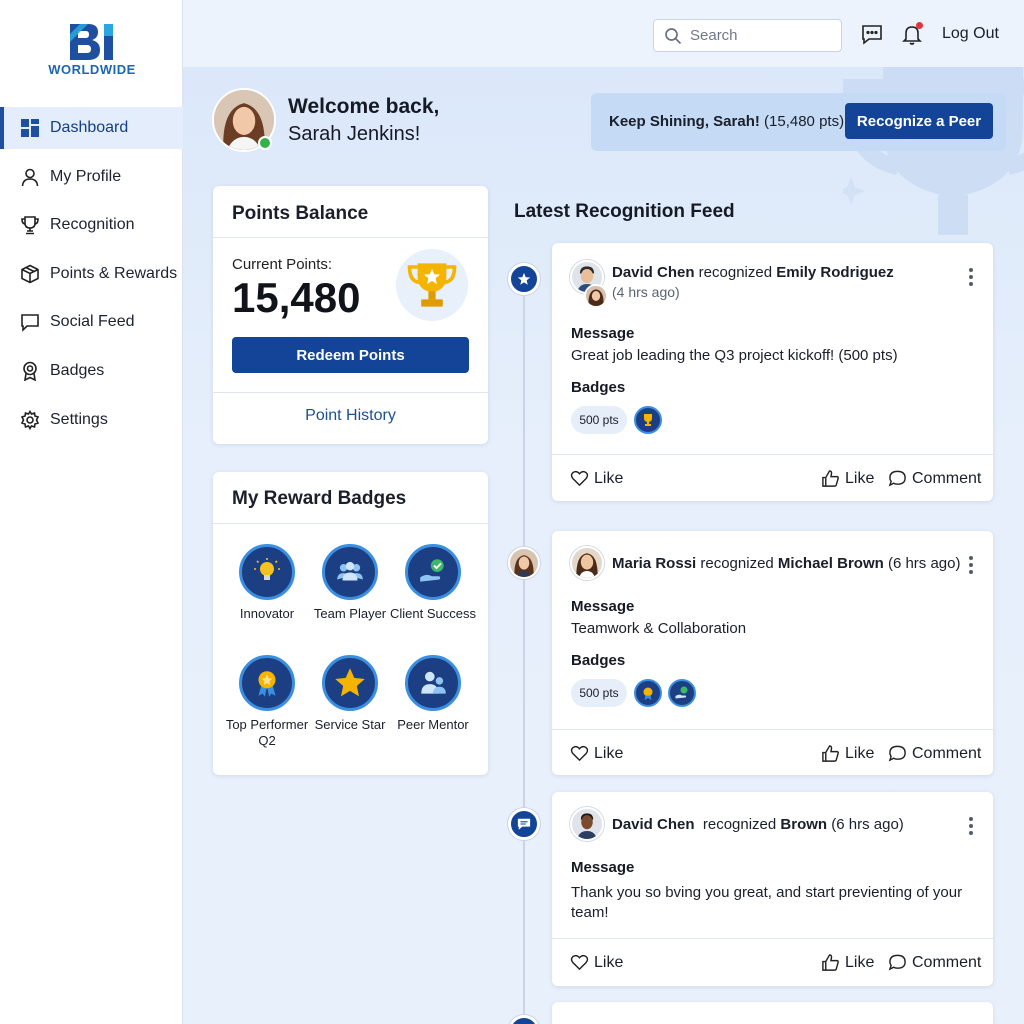 The width and height of the screenshot is (1024, 1024). What do you see at coordinates (682, 693) in the screenshot?
I see `handshake-badge-icon` at bounding box center [682, 693].